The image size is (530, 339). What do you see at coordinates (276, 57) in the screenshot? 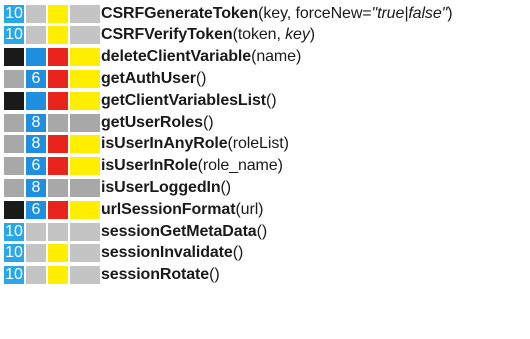
I see `function-args: name` at bounding box center [276, 57].